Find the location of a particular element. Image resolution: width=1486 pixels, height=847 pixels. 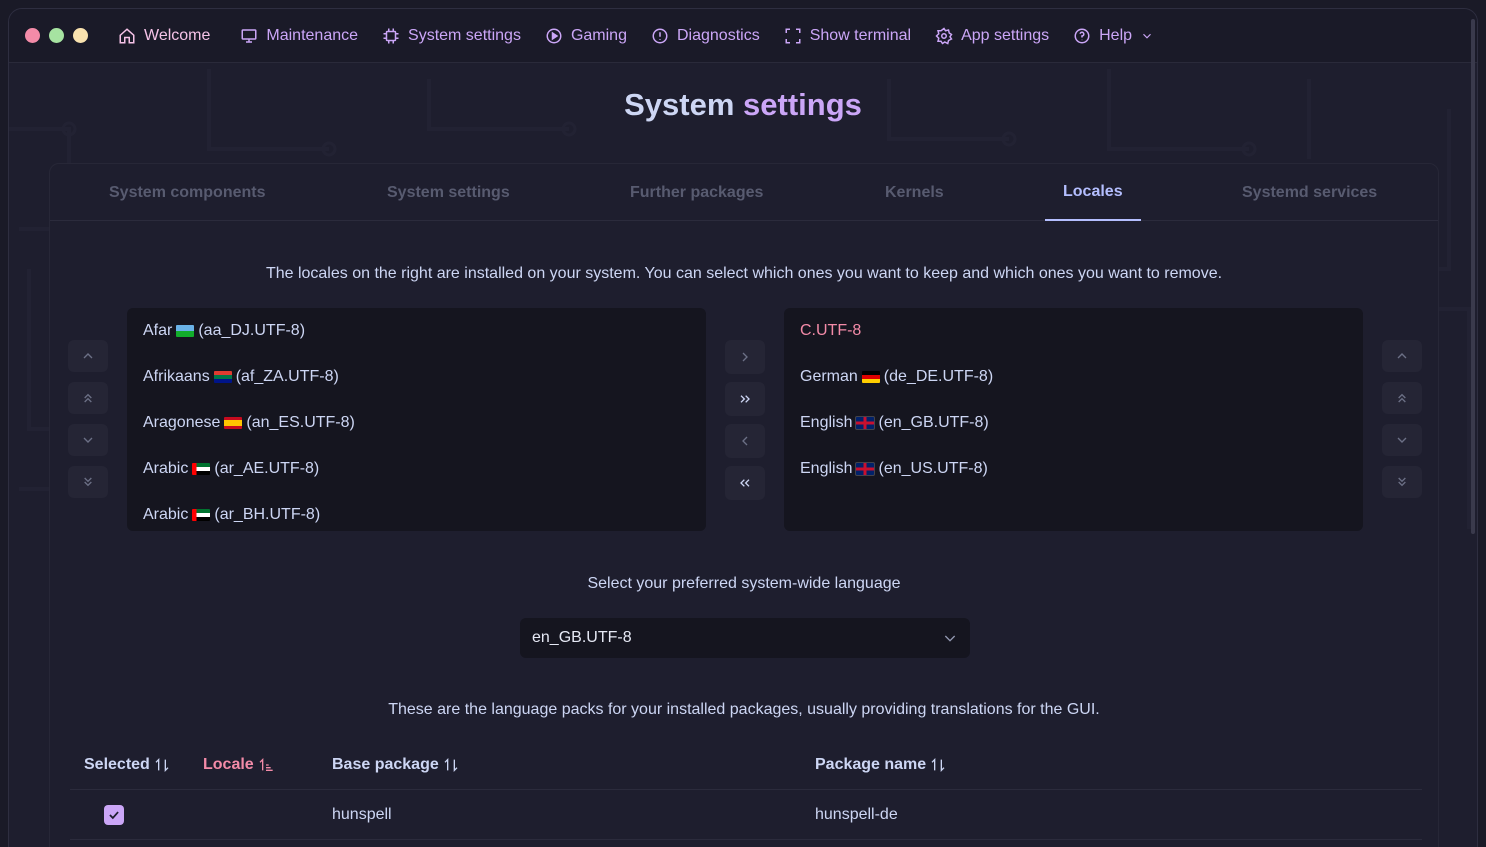

column-header-selected: Selected is located at coordinates (127, 765).